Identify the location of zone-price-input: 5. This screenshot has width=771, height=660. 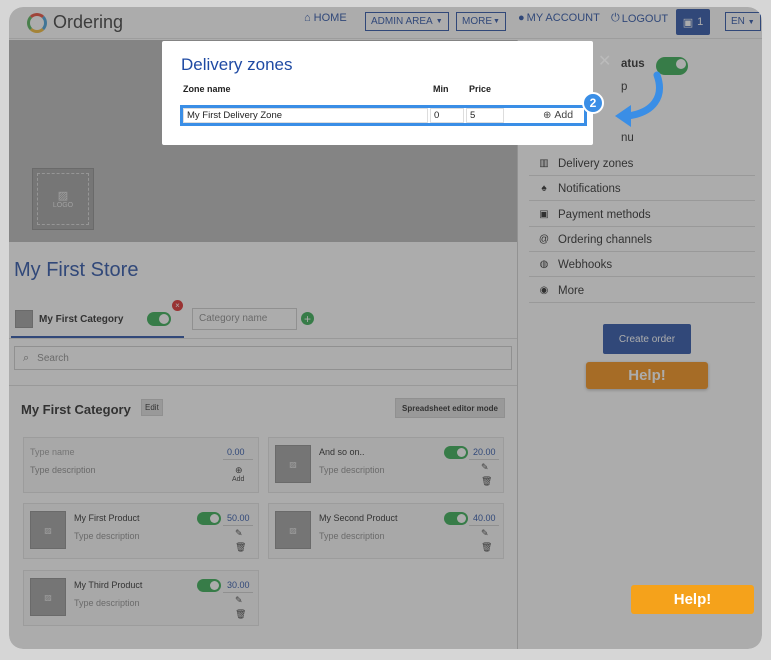
(485, 115).